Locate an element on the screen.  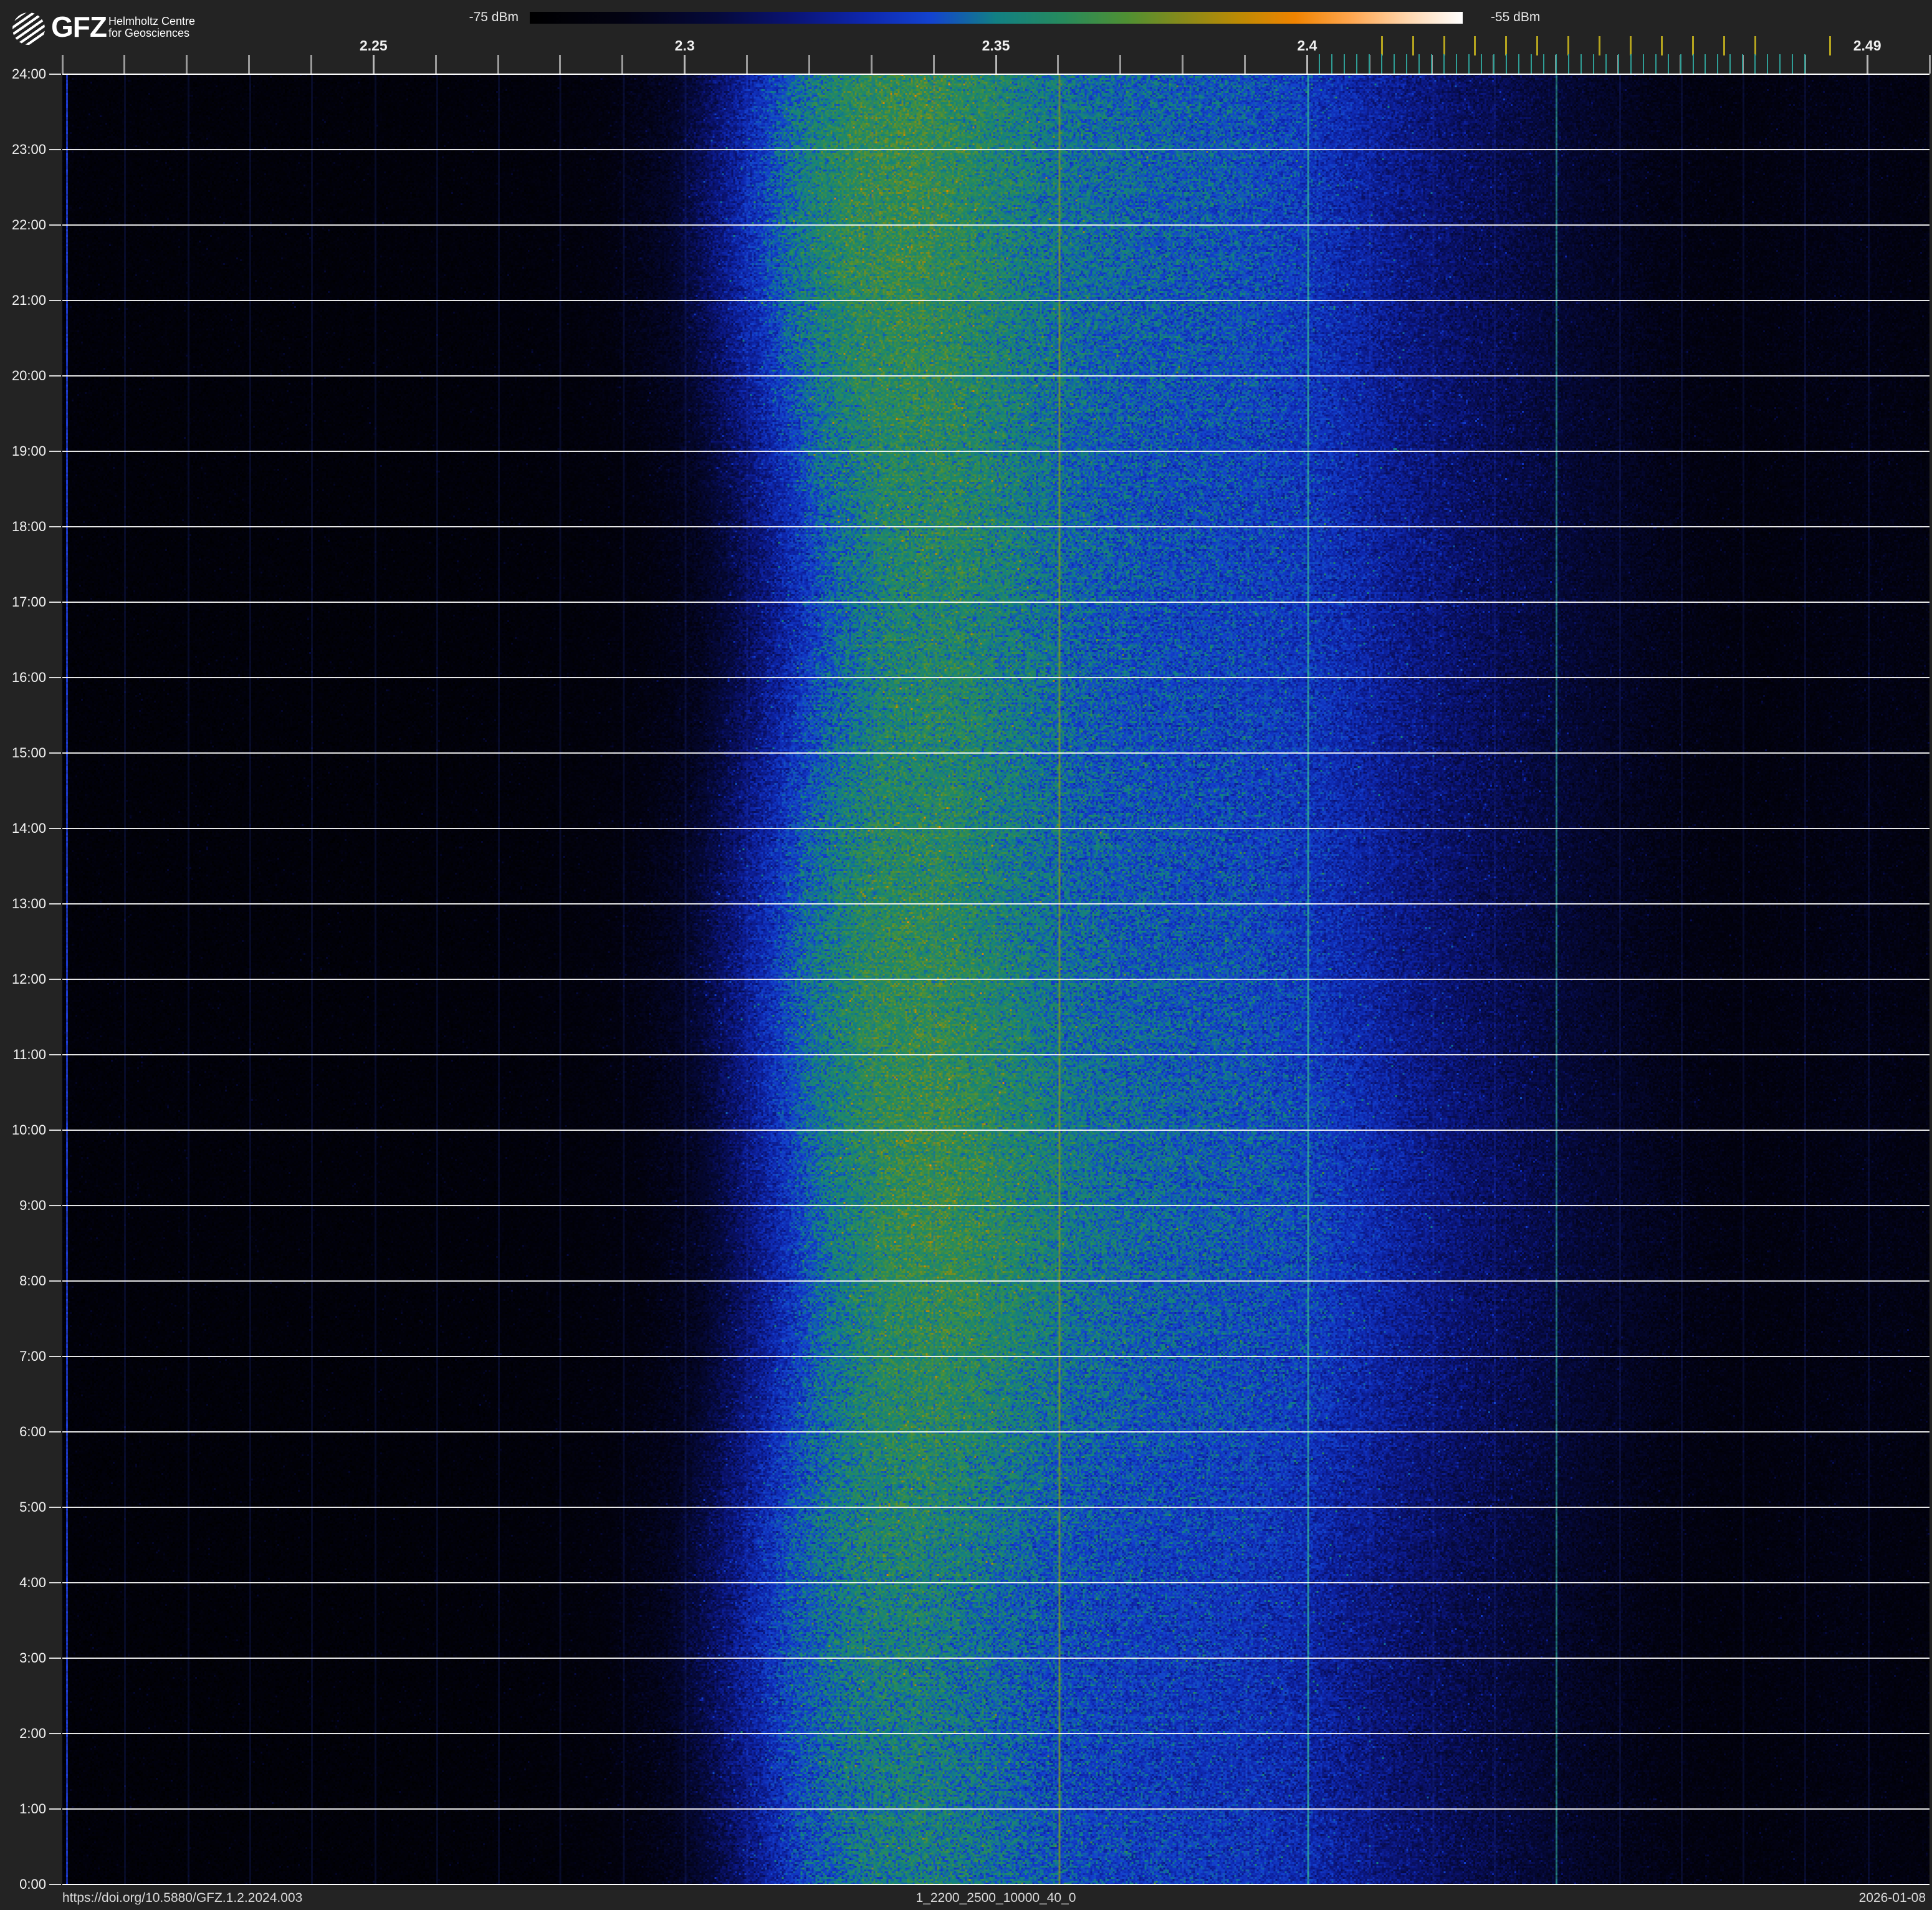
hour-label: 5:00 is located at coordinates (32, 1507).